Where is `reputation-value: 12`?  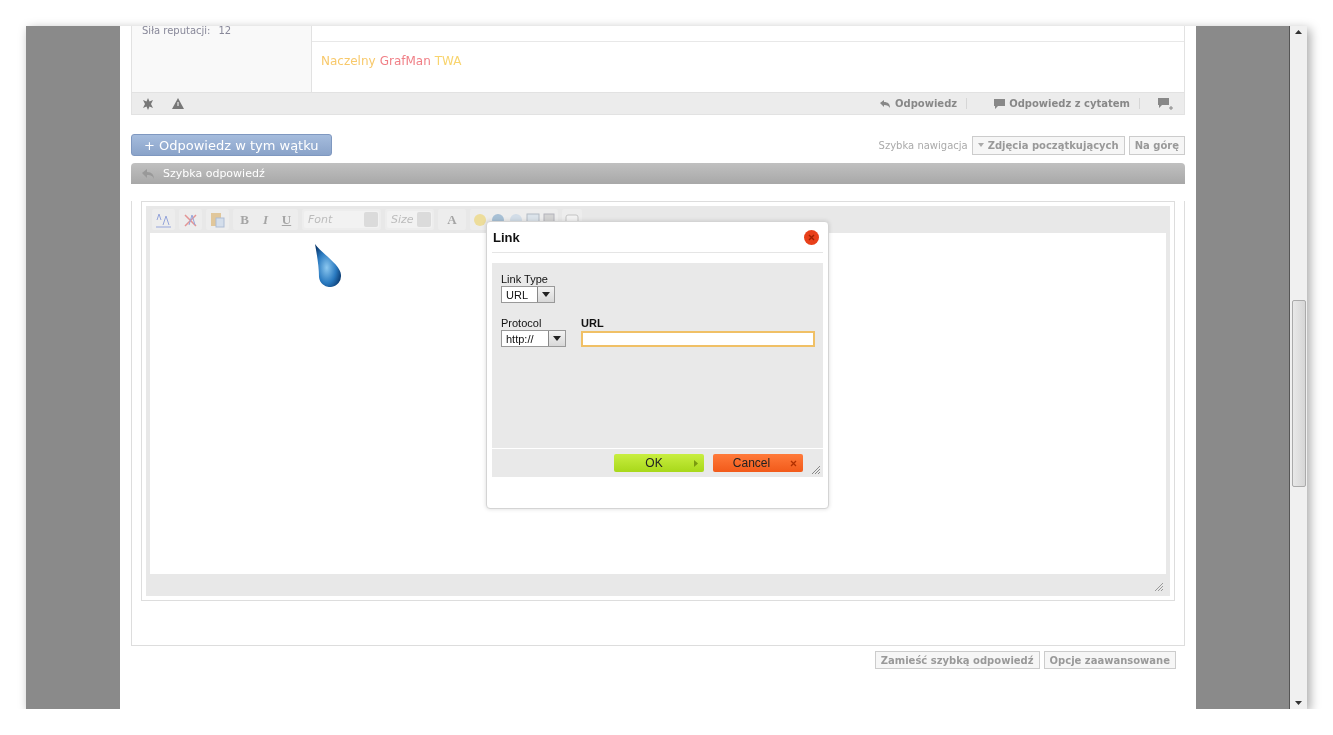
reputation-value: 12 is located at coordinates (225, 31).